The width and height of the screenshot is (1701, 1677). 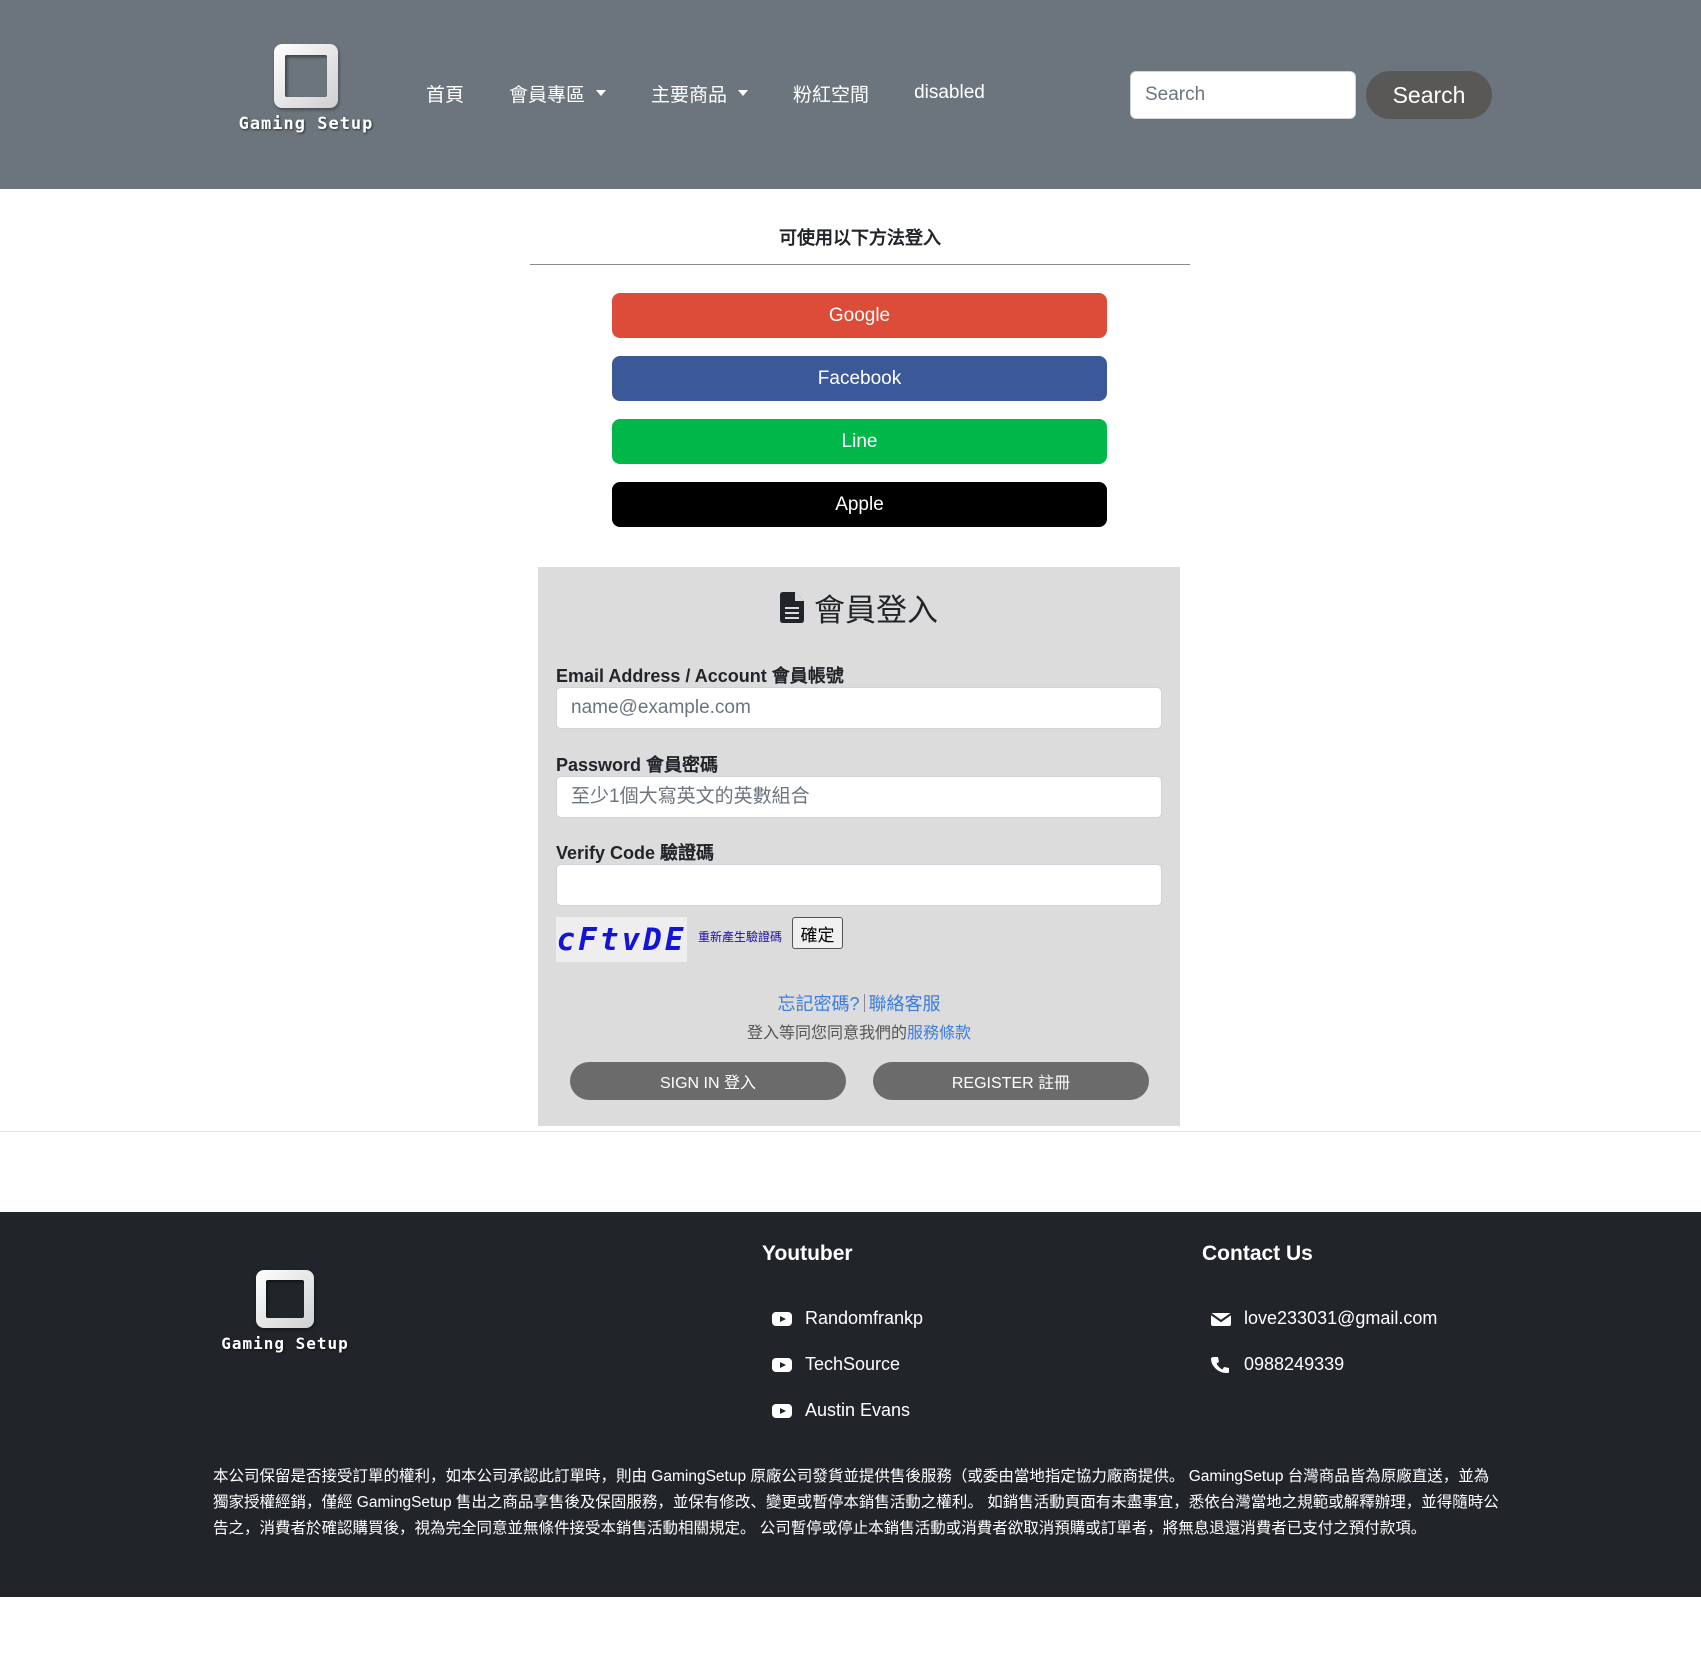 What do you see at coordinates (826, 1033) in the screenshot?
I see `terms-prefix: 登入等同您同意我們的` at bounding box center [826, 1033].